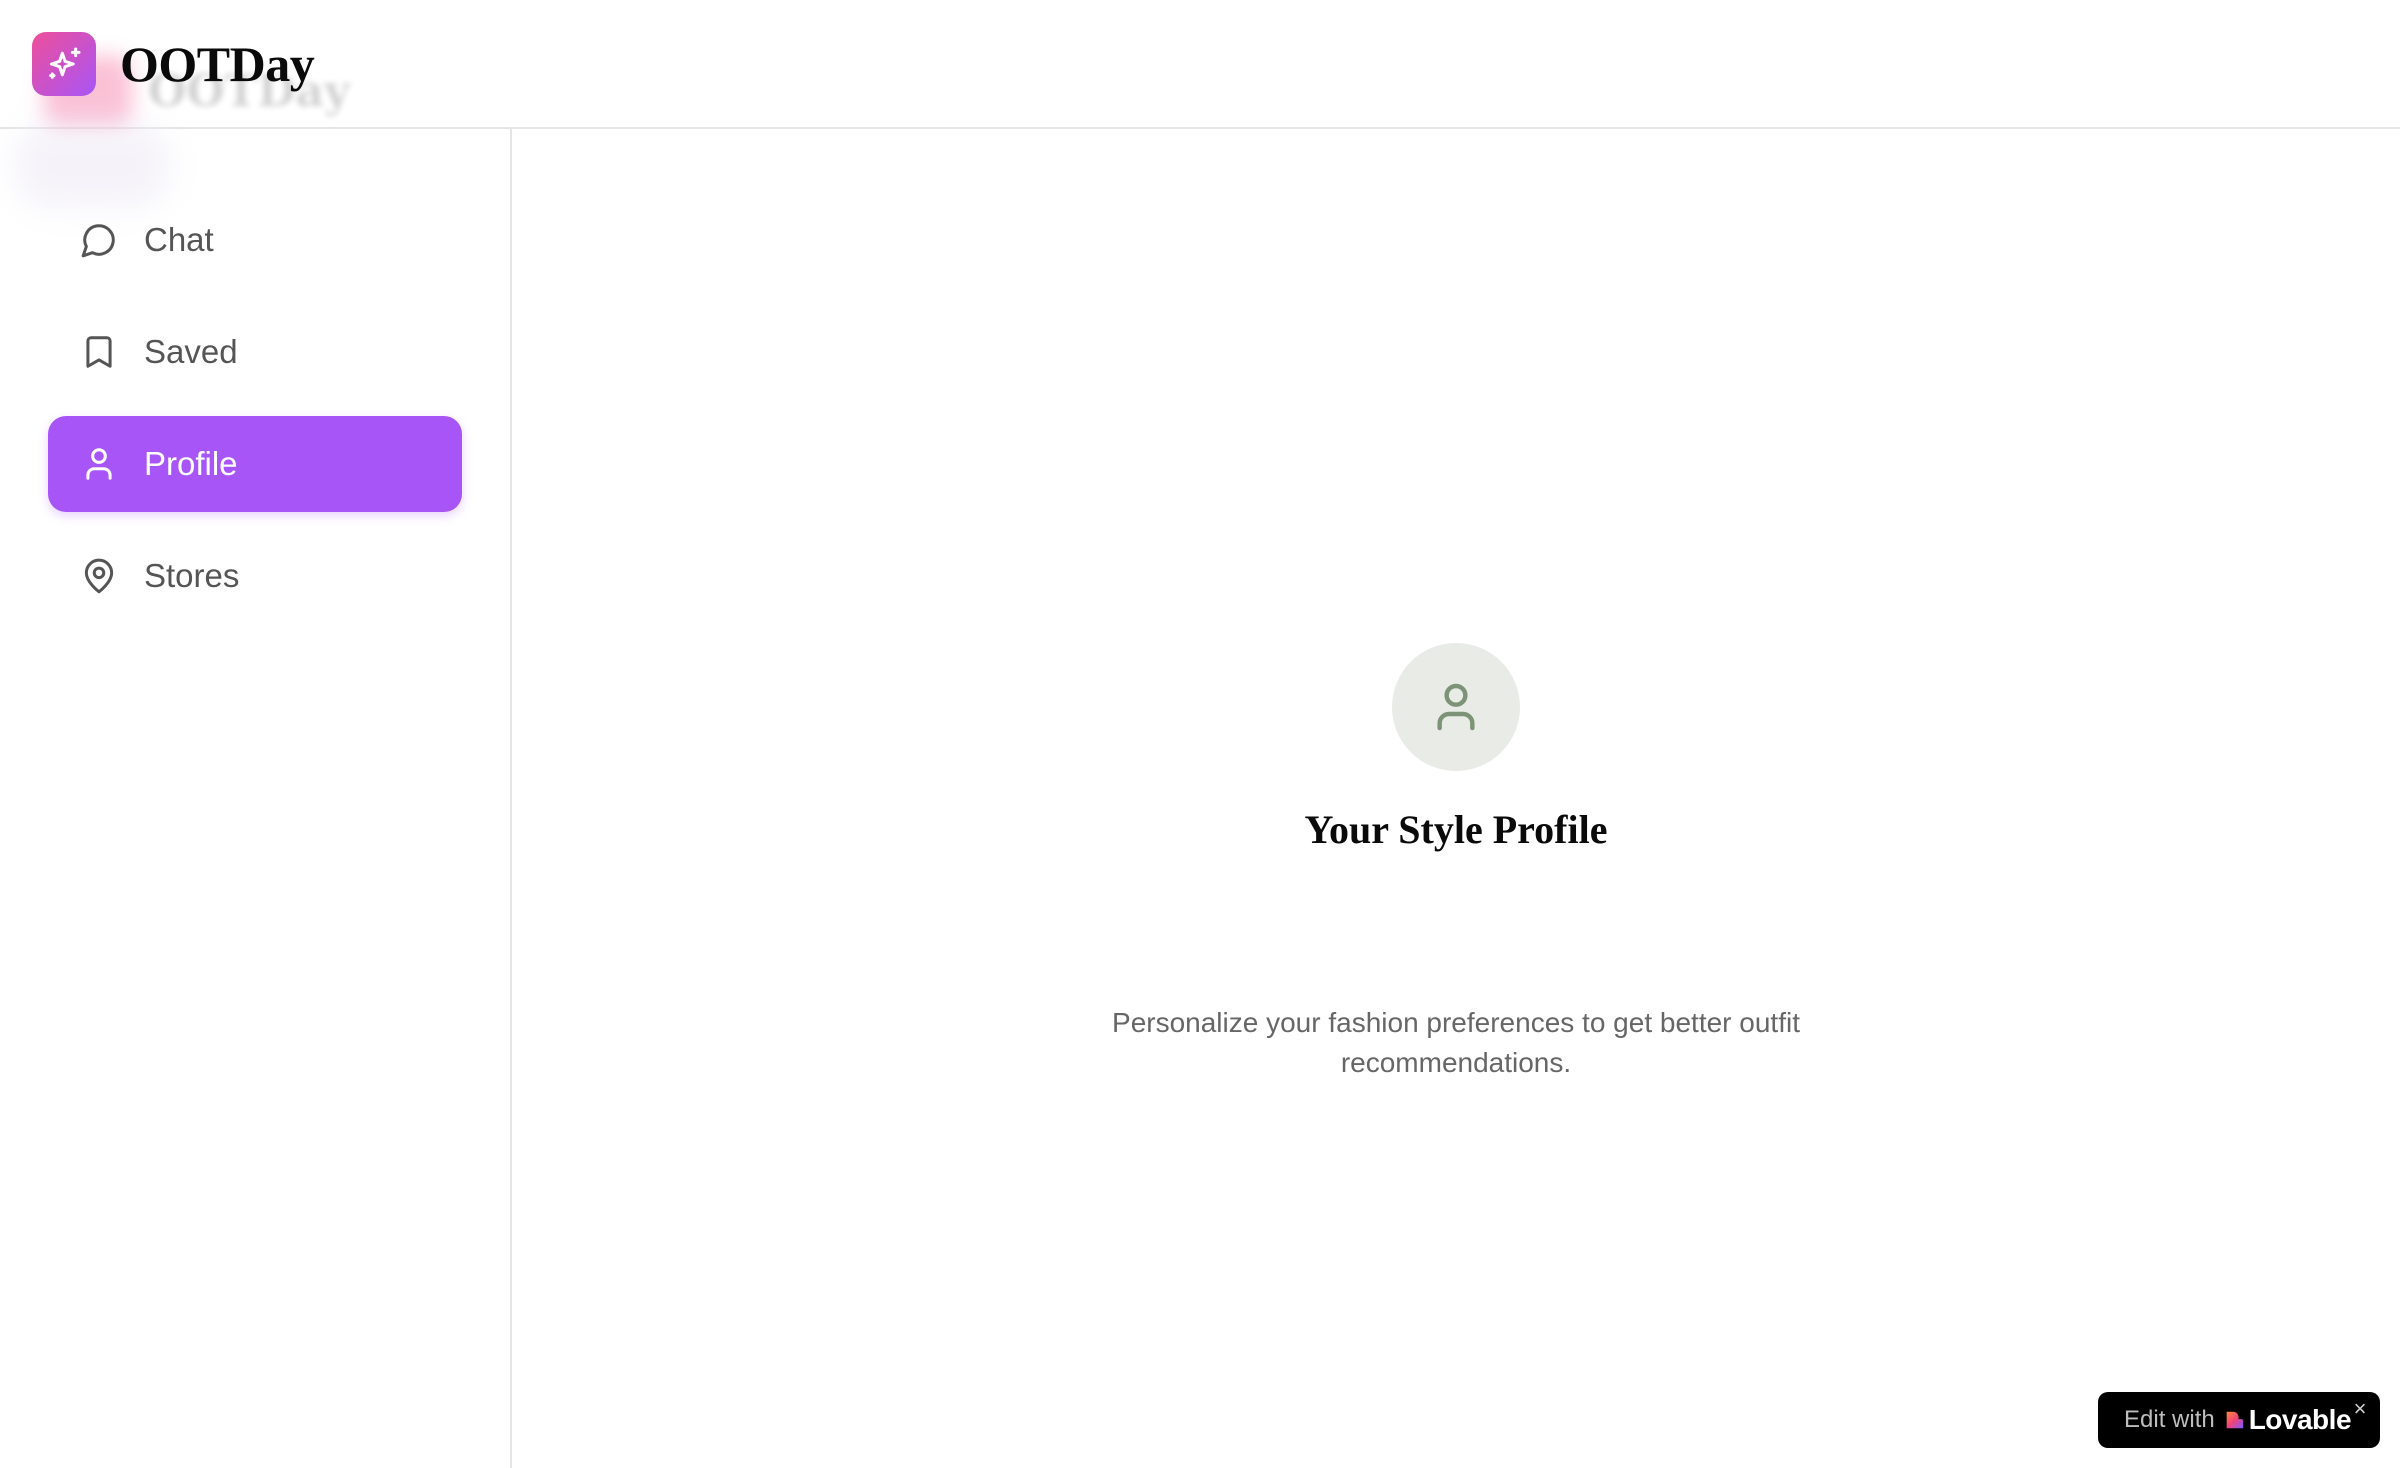 The height and width of the screenshot is (1468, 2400). Describe the element at coordinates (179, 239) in the screenshot. I see `sidebar-item-label: Chat` at that location.